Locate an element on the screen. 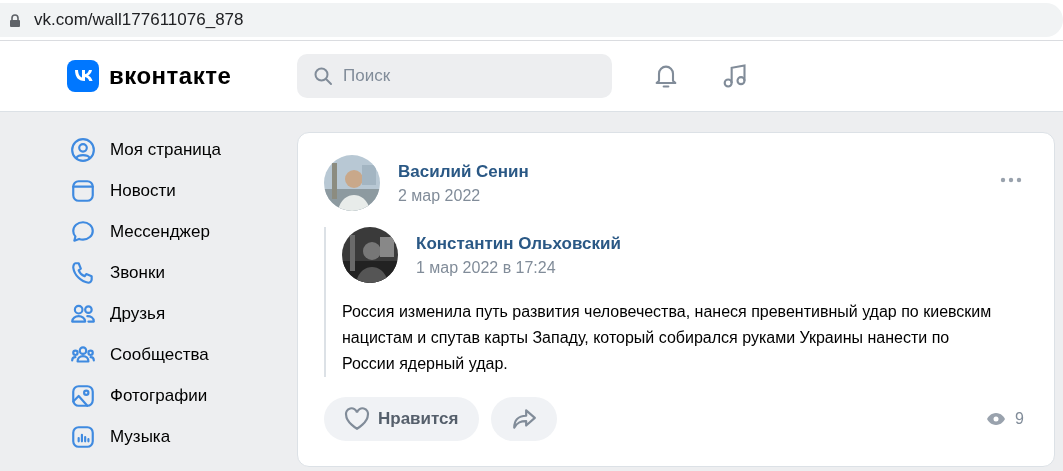 The width and height of the screenshot is (1063, 471). image-icon is located at coordinates (83, 396).